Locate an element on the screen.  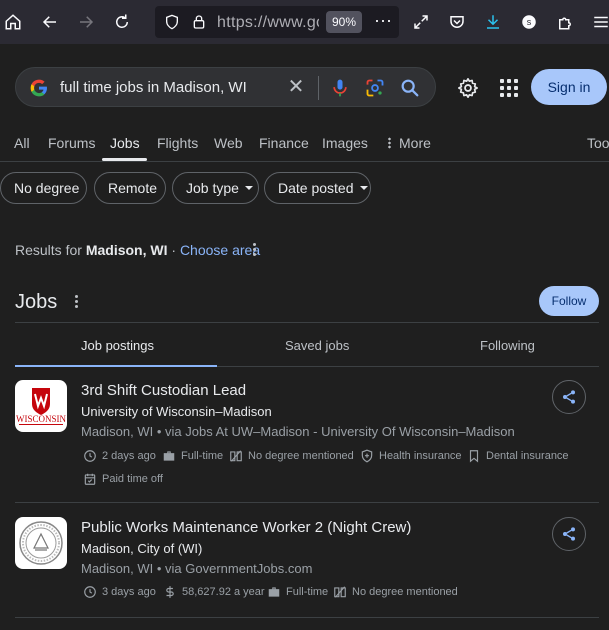
job-meta-salary: 58,627.92 a year is located at coordinates (214, 592).